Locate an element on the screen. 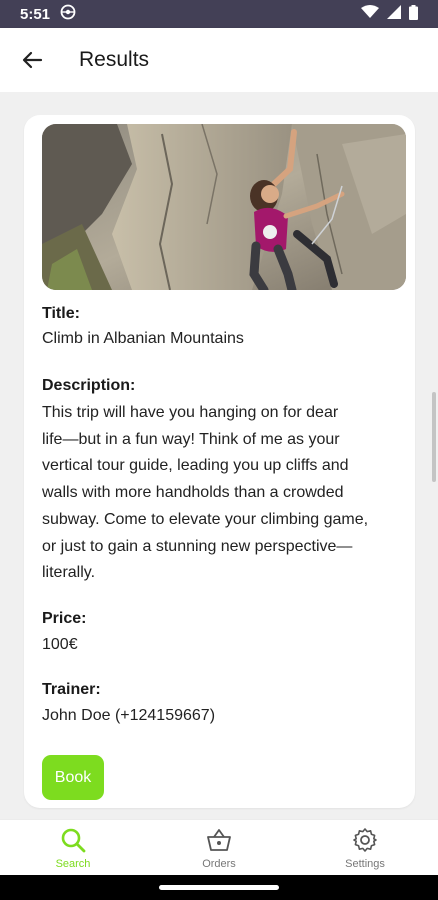  nav-item-search: Search is located at coordinates (73, 847).